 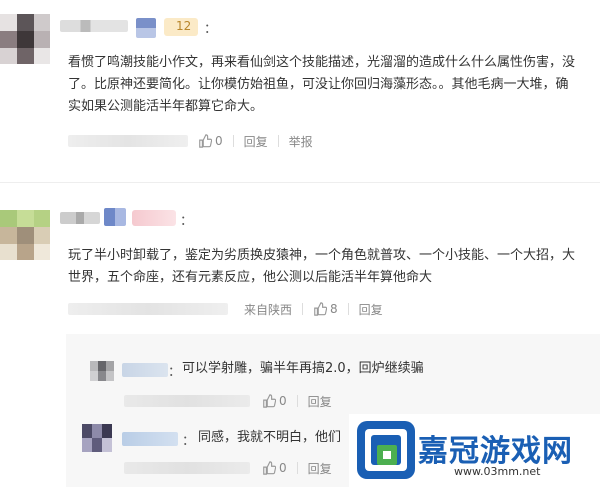 I want to click on comment-1-line-2: 了。比原神还要简化。让你模仿始祖鱼，可没让你回归海藻形态。。其他毛病一大堆，确, so click(x=318, y=84).